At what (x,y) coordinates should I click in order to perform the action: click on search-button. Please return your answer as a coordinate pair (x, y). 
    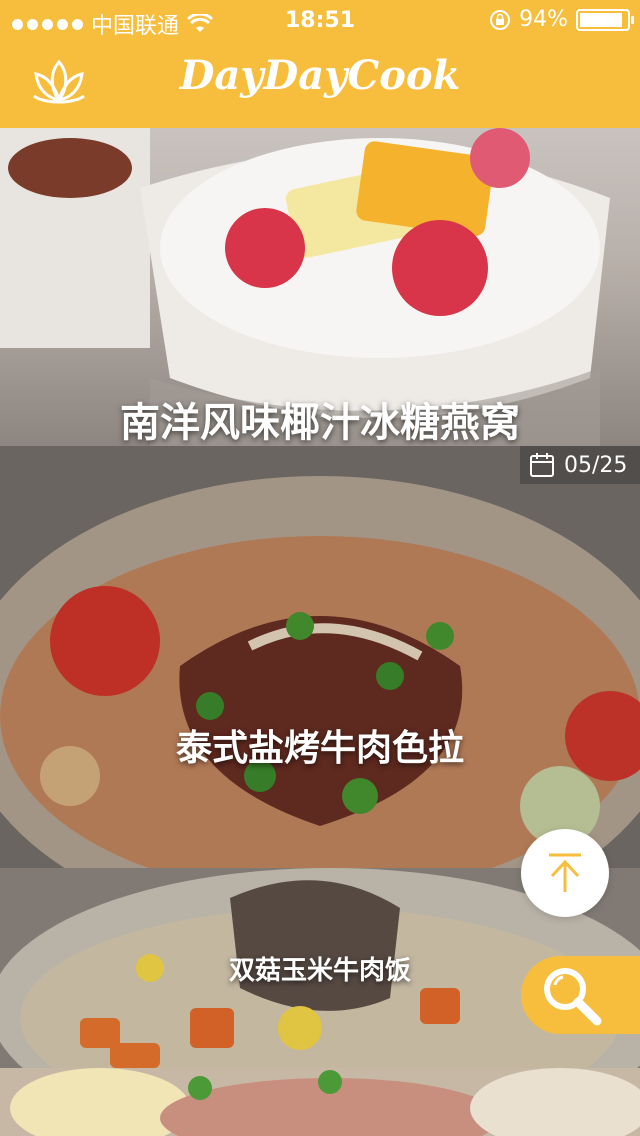
    Looking at the image, I should click on (580, 995).